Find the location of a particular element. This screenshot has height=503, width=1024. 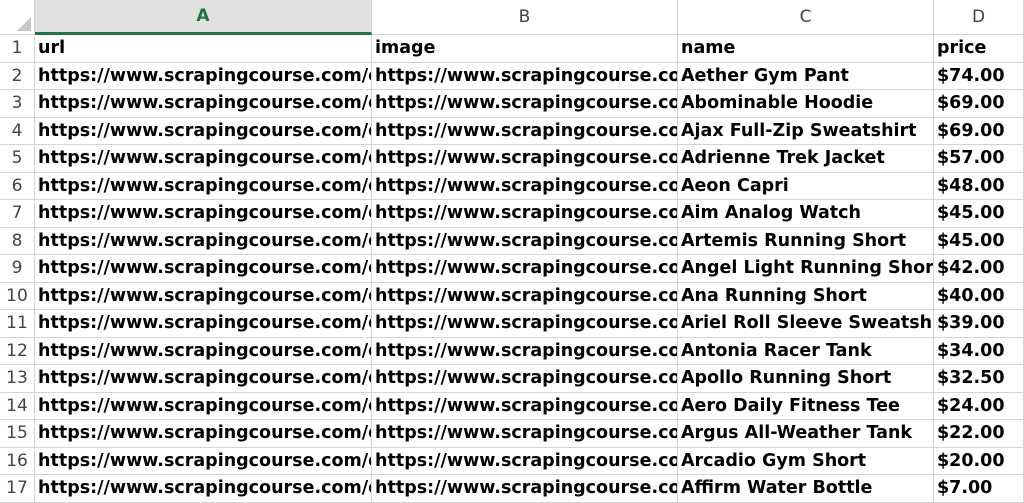

cell-name: Antonia Racer Tank is located at coordinates (806, 351).